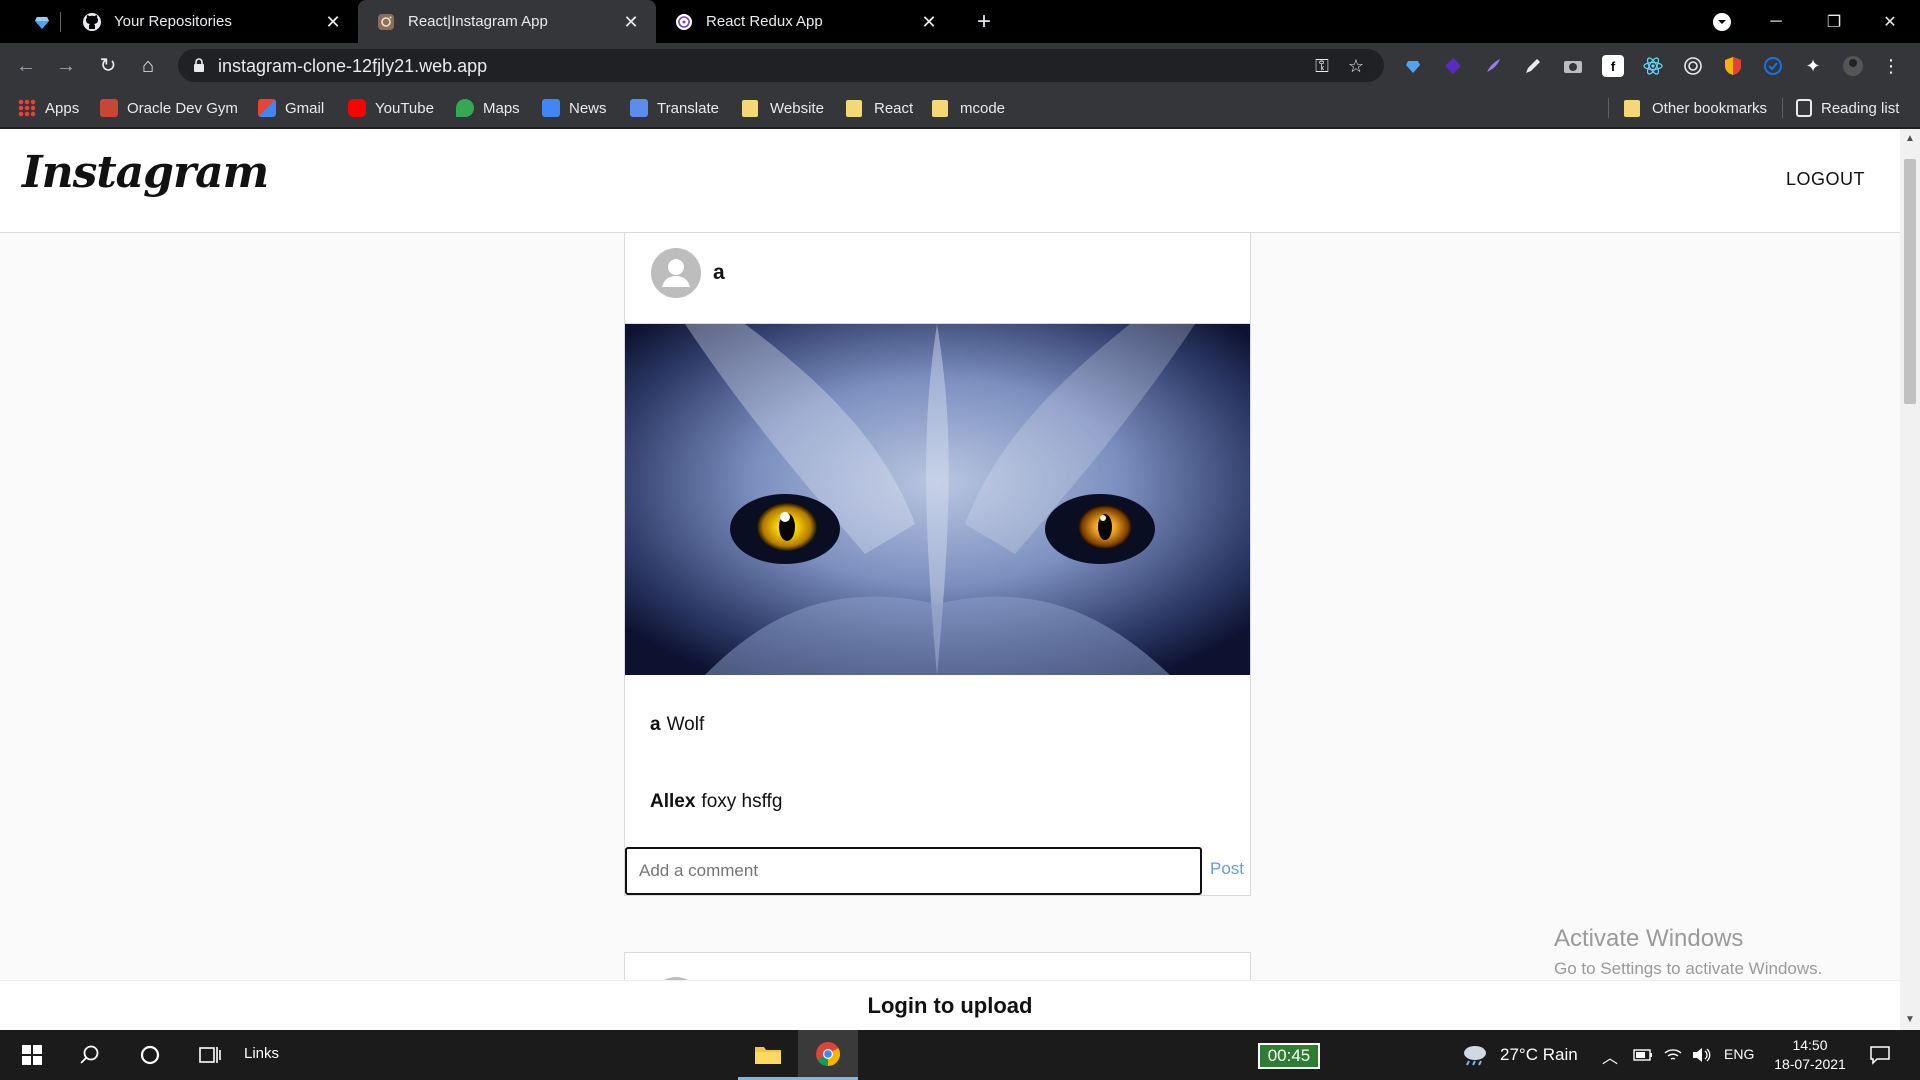  I want to click on diamond-icon, so click(42, 22).